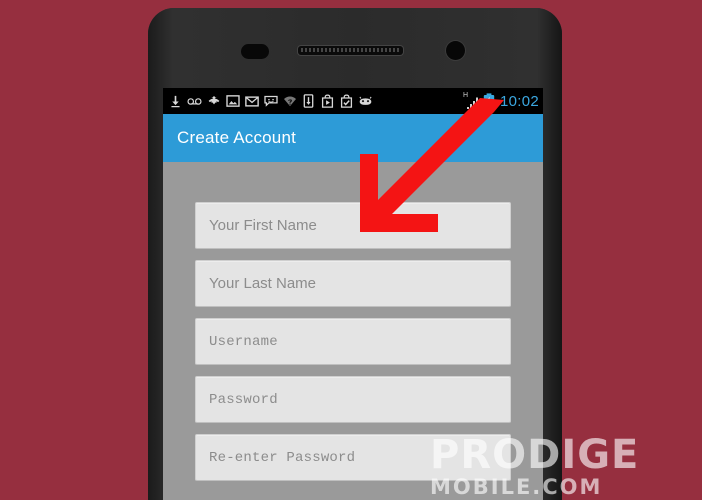 The image size is (702, 500). I want to click on last-name-input: Your Last Name, so click(353, 283).